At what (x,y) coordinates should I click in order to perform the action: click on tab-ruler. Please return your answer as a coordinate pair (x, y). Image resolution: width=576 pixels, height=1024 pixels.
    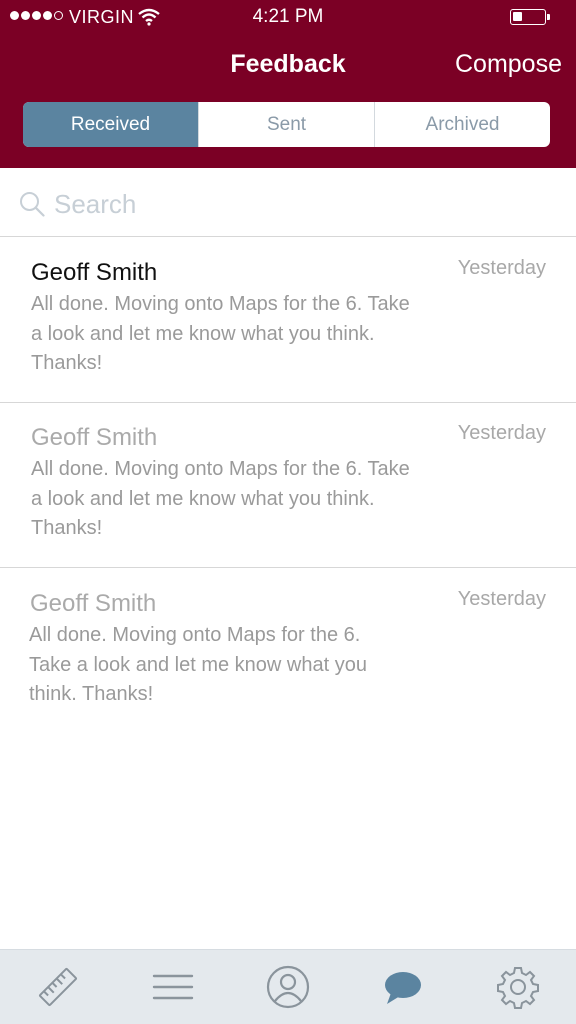
    Looking at the image, I should click on (57, 987).